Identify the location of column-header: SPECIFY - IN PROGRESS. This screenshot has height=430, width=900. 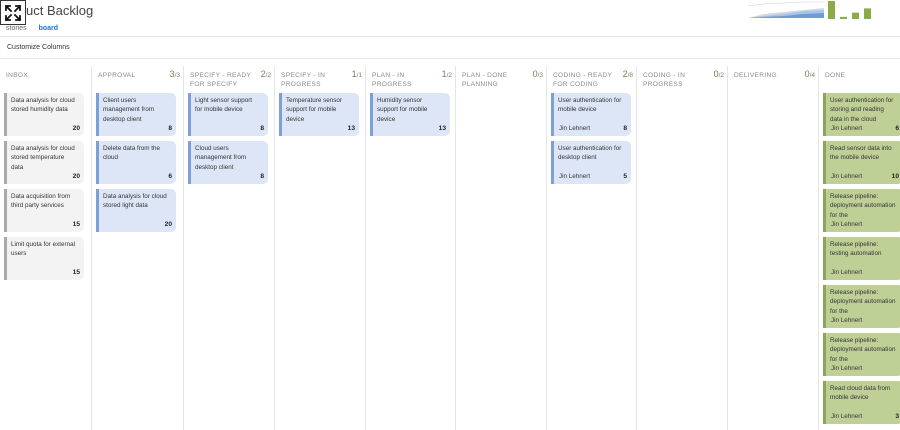
(313, 80).